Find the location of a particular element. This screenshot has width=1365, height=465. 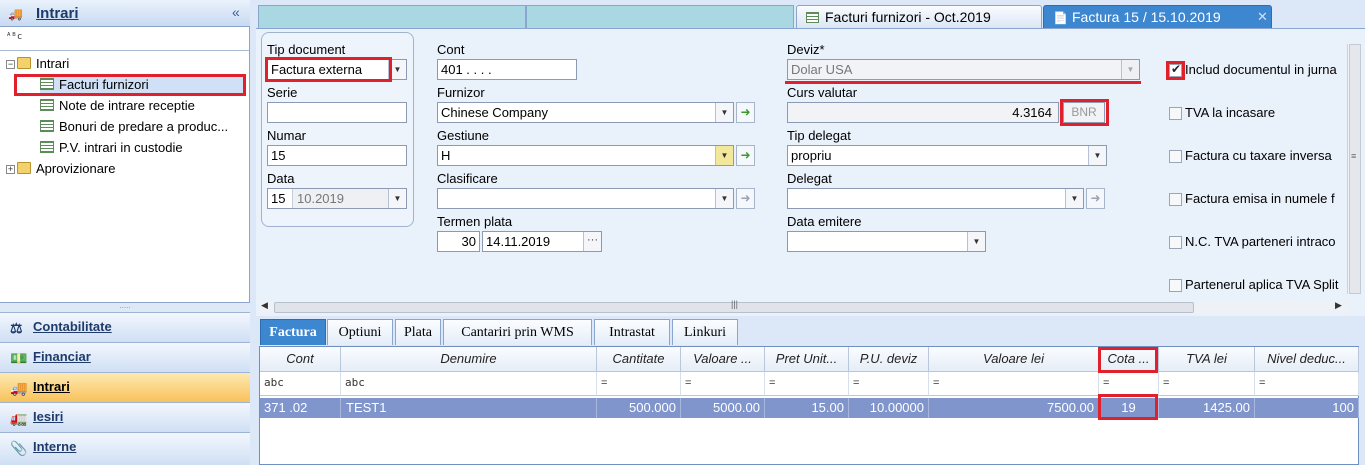

termen-date-field: 14.11.2019 ··· is located at coordinates (542, 241).